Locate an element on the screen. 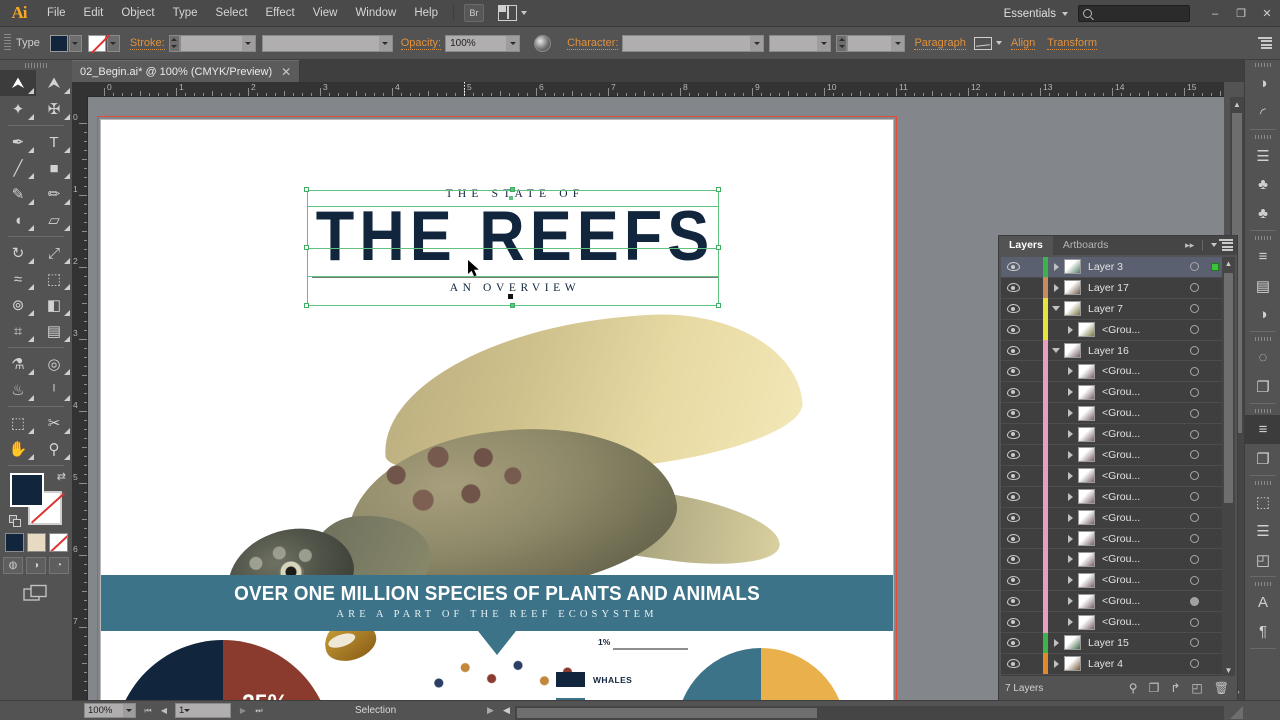  paragraph-link: Paragraph is located at coordinates (940, 43).